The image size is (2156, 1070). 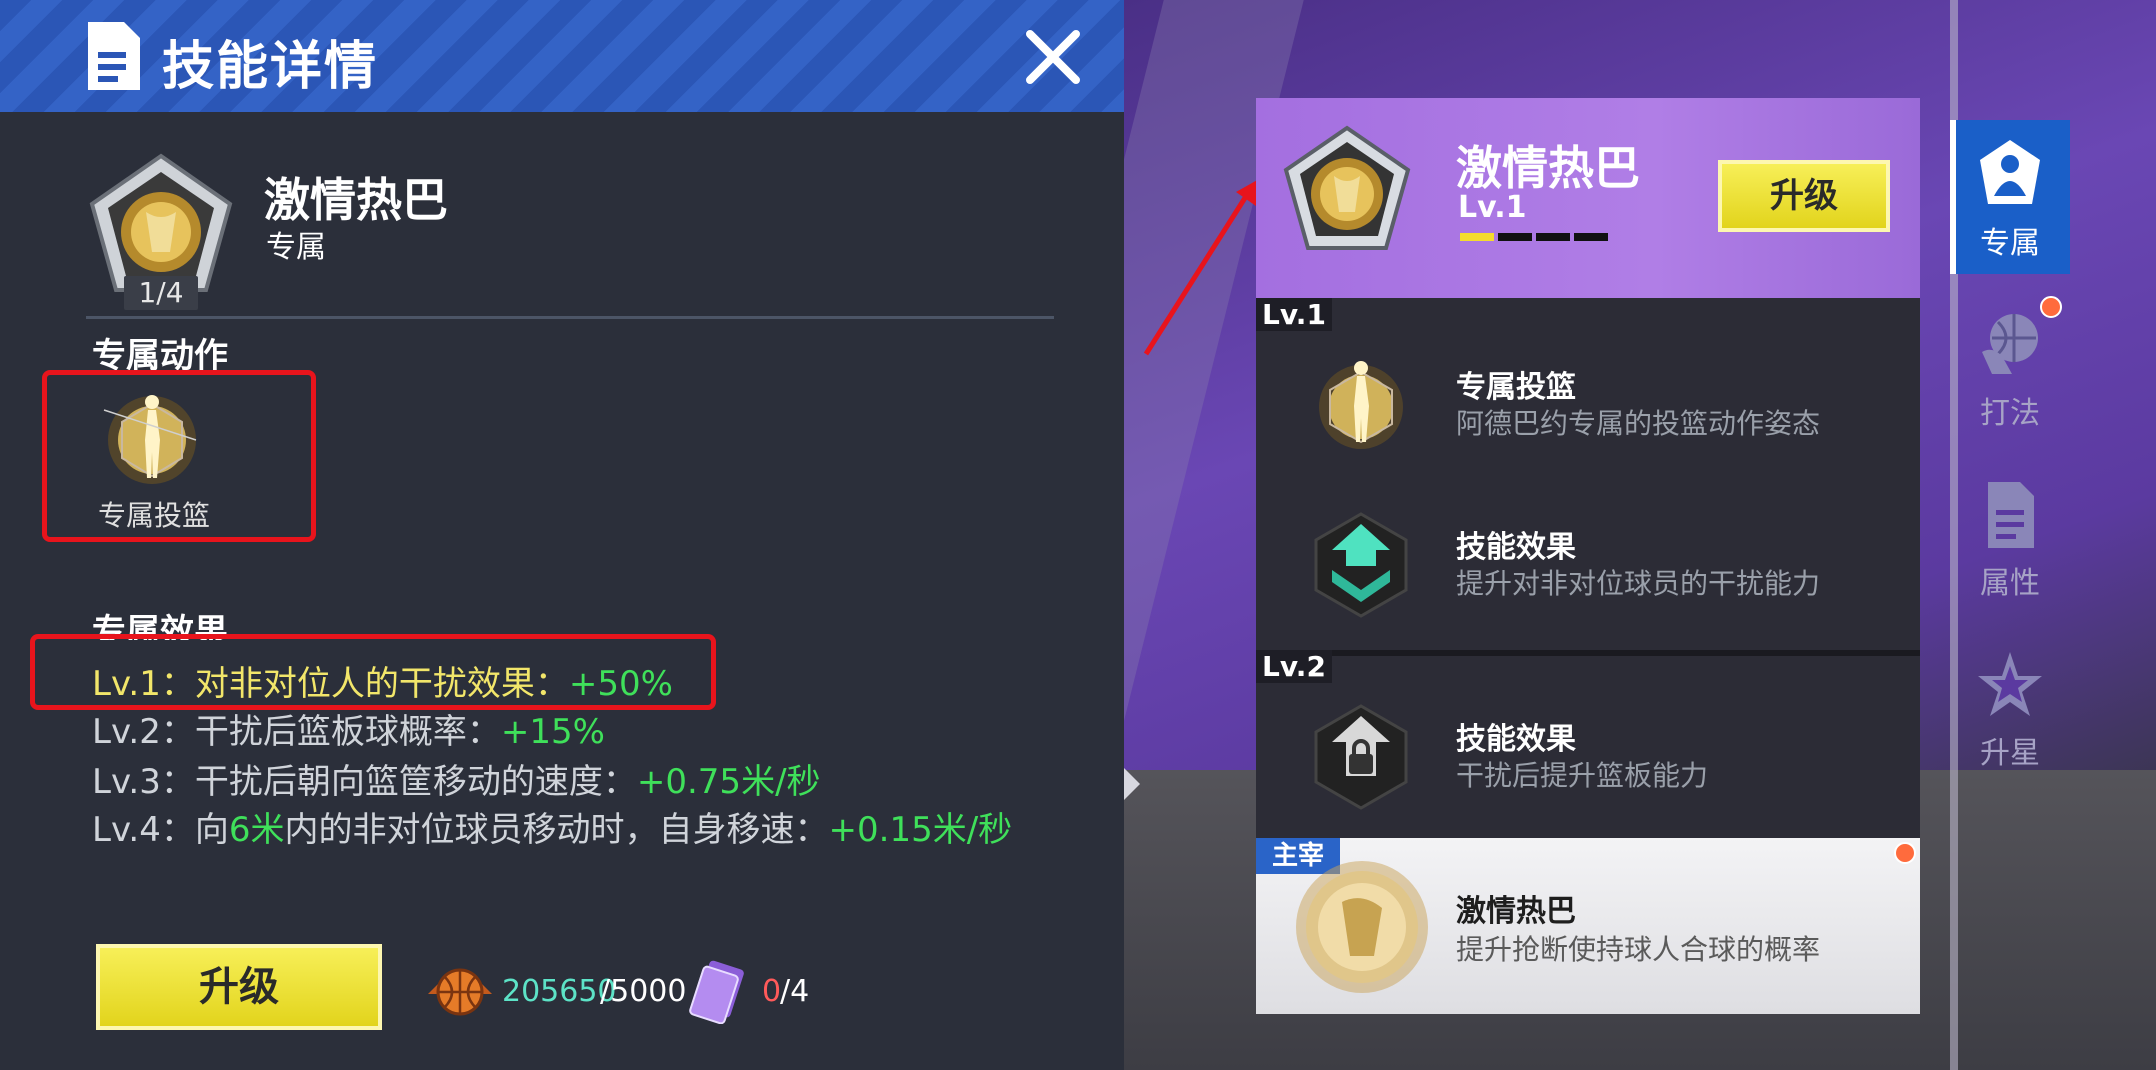 What do you see at coordinates (795, 991) in the screenshot?
I see `card-required: /4` at bounding box center [795, 991].